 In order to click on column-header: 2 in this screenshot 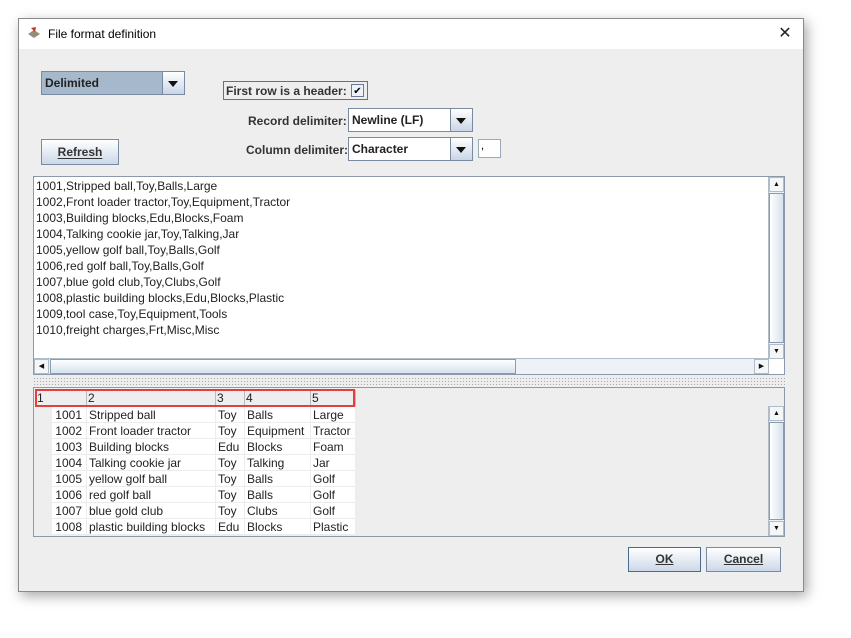, I will do `click(151, 398)`.